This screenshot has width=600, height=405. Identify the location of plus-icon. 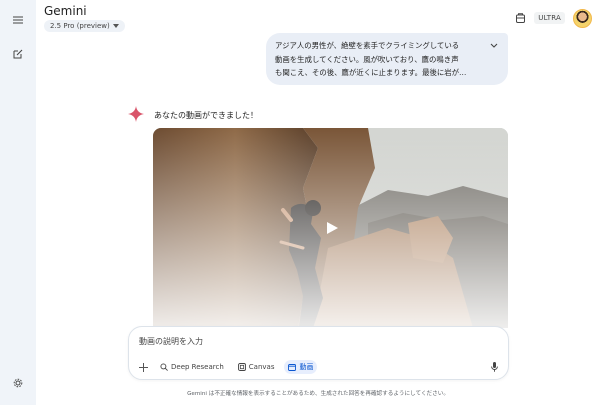
(143, 367).